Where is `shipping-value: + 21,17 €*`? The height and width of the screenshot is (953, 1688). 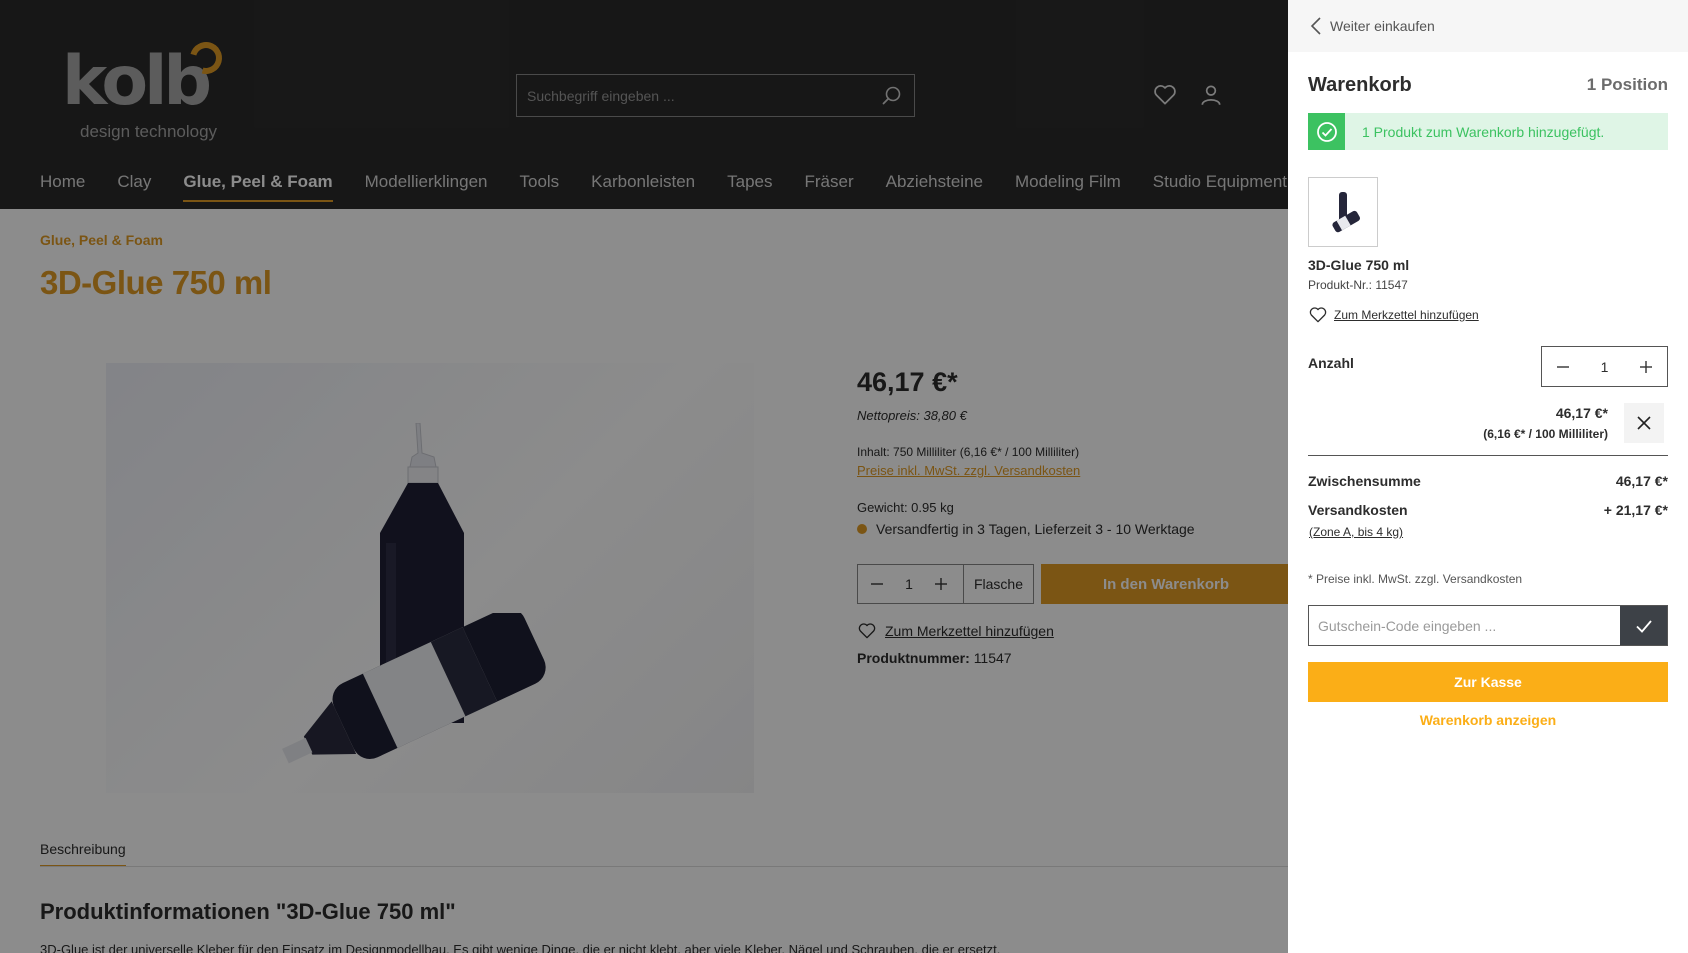
shipping-value: + 21,17 €* is located at coordinates (1635, 510).